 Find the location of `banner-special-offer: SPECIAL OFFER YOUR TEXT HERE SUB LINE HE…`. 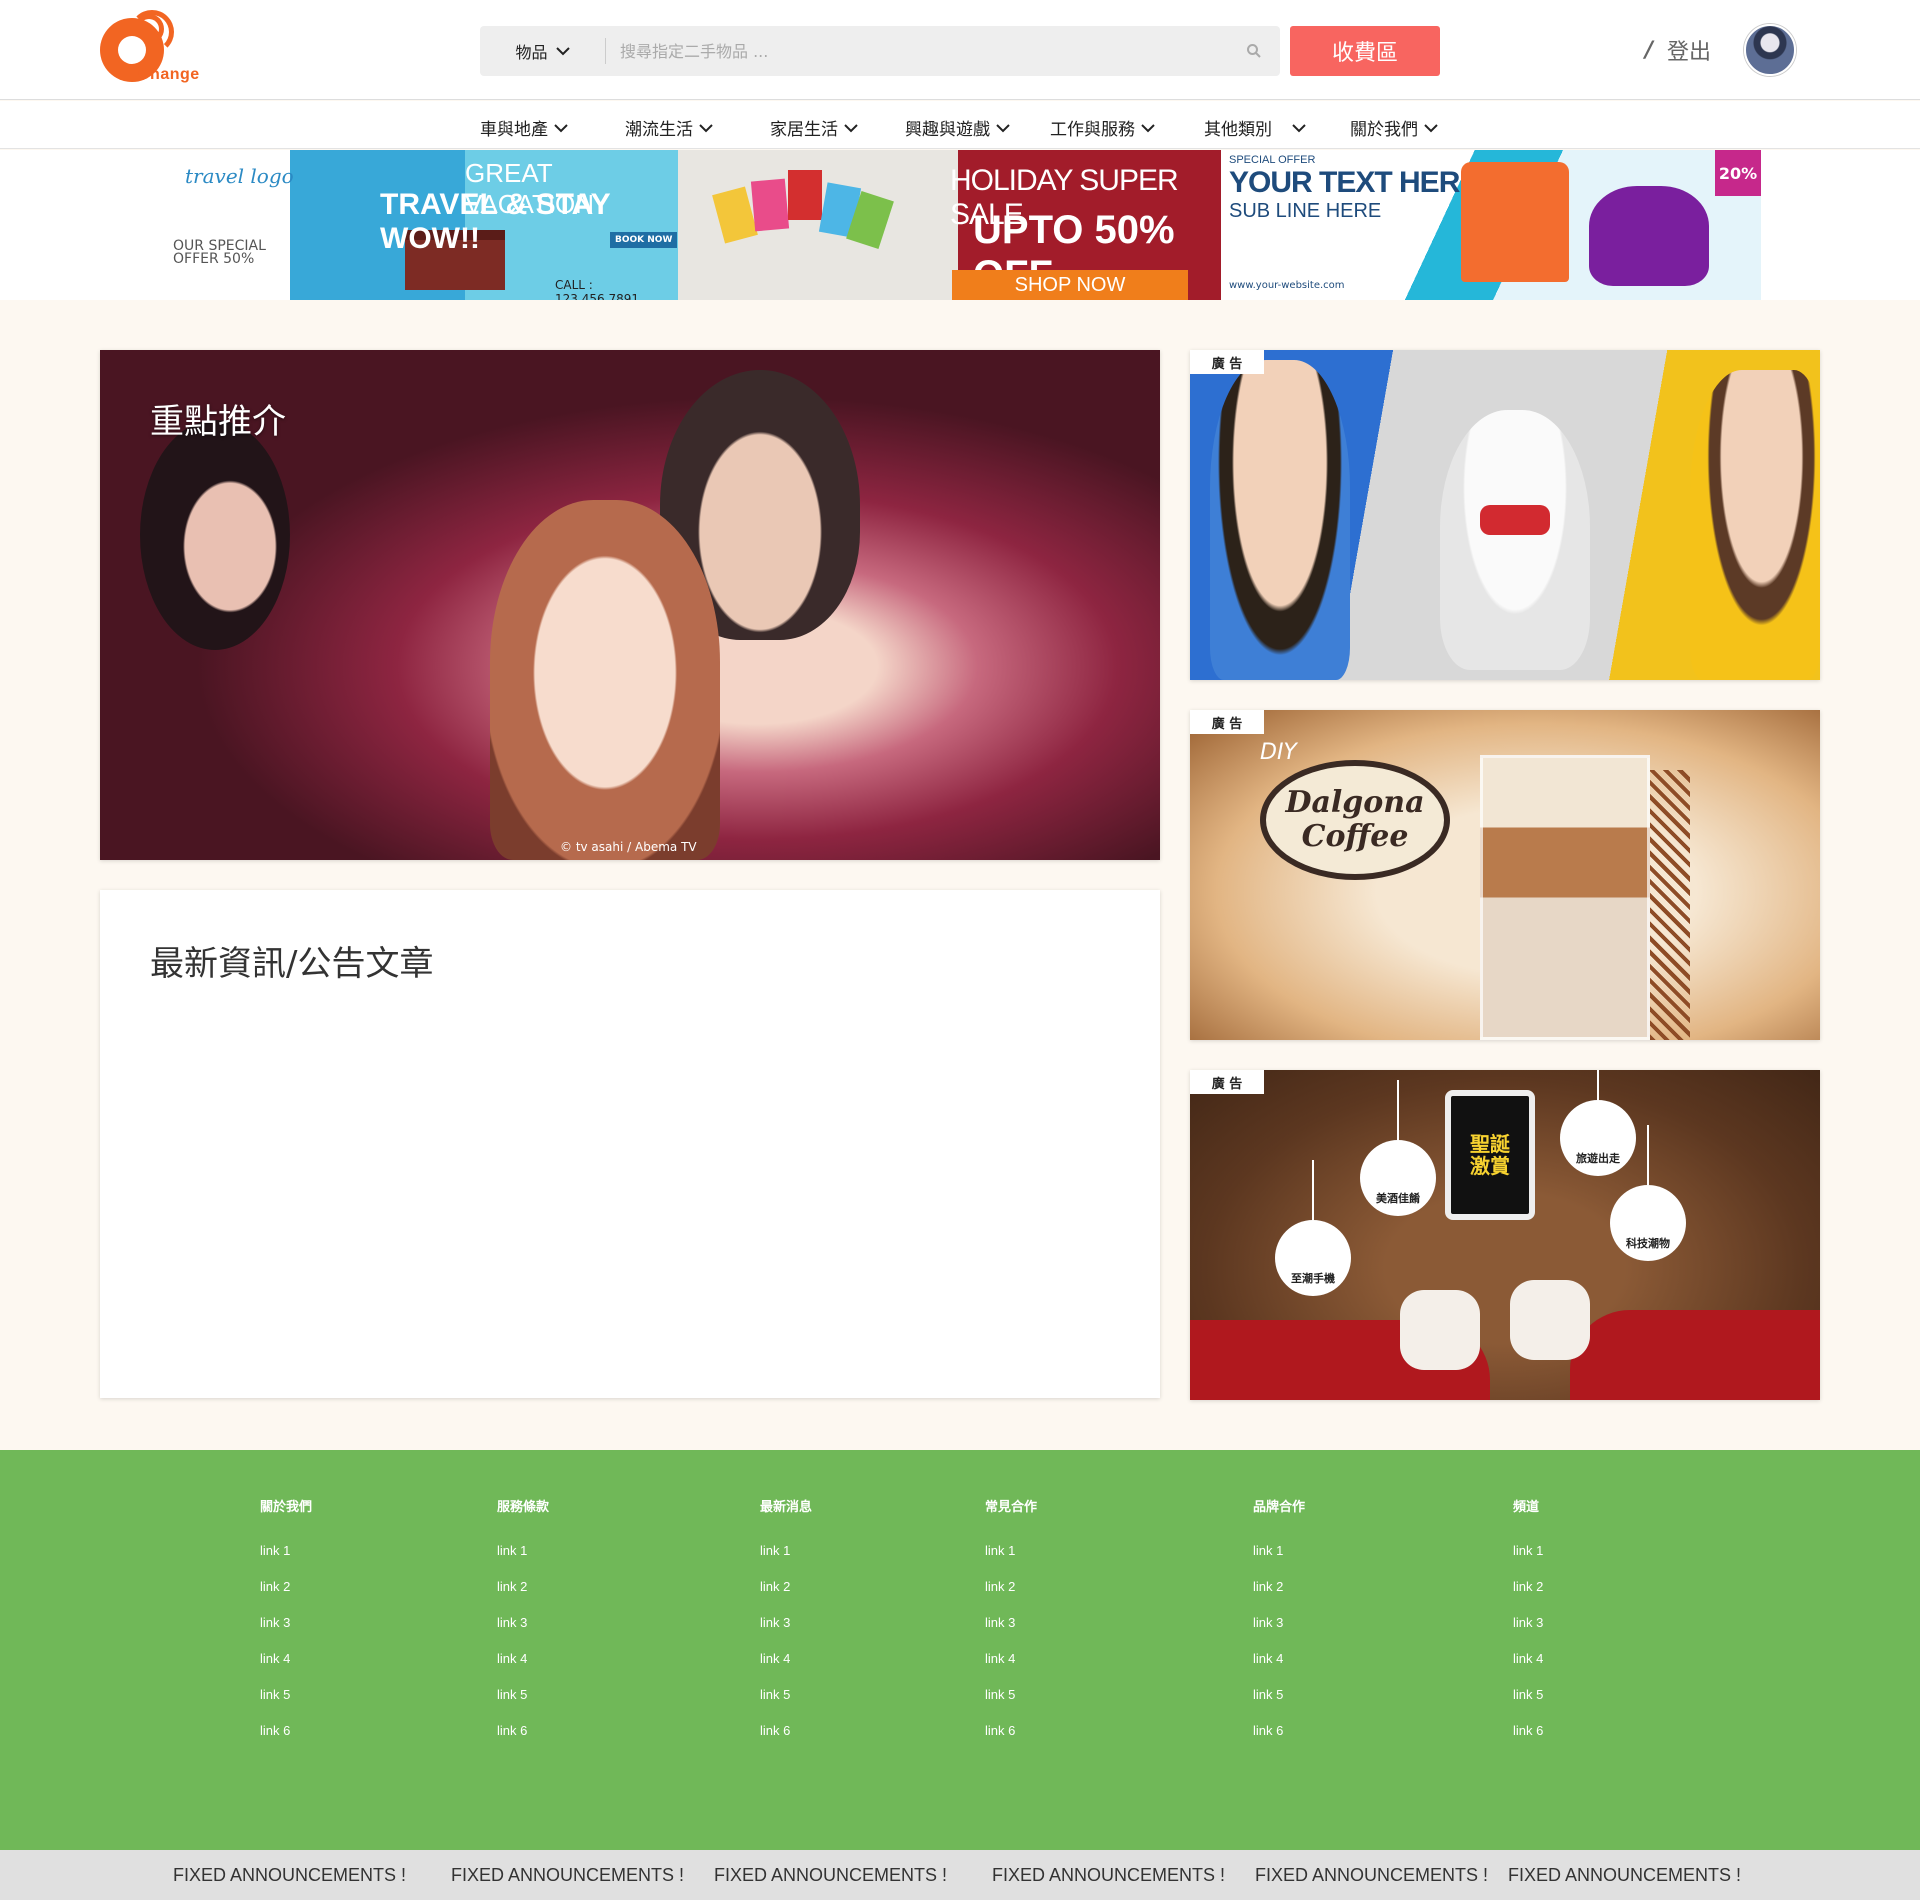

banner-special-offer: SPECIAL OFFER YOUR TEXT HERE SUB LINE HE… is located at coordinates (1491, 225).